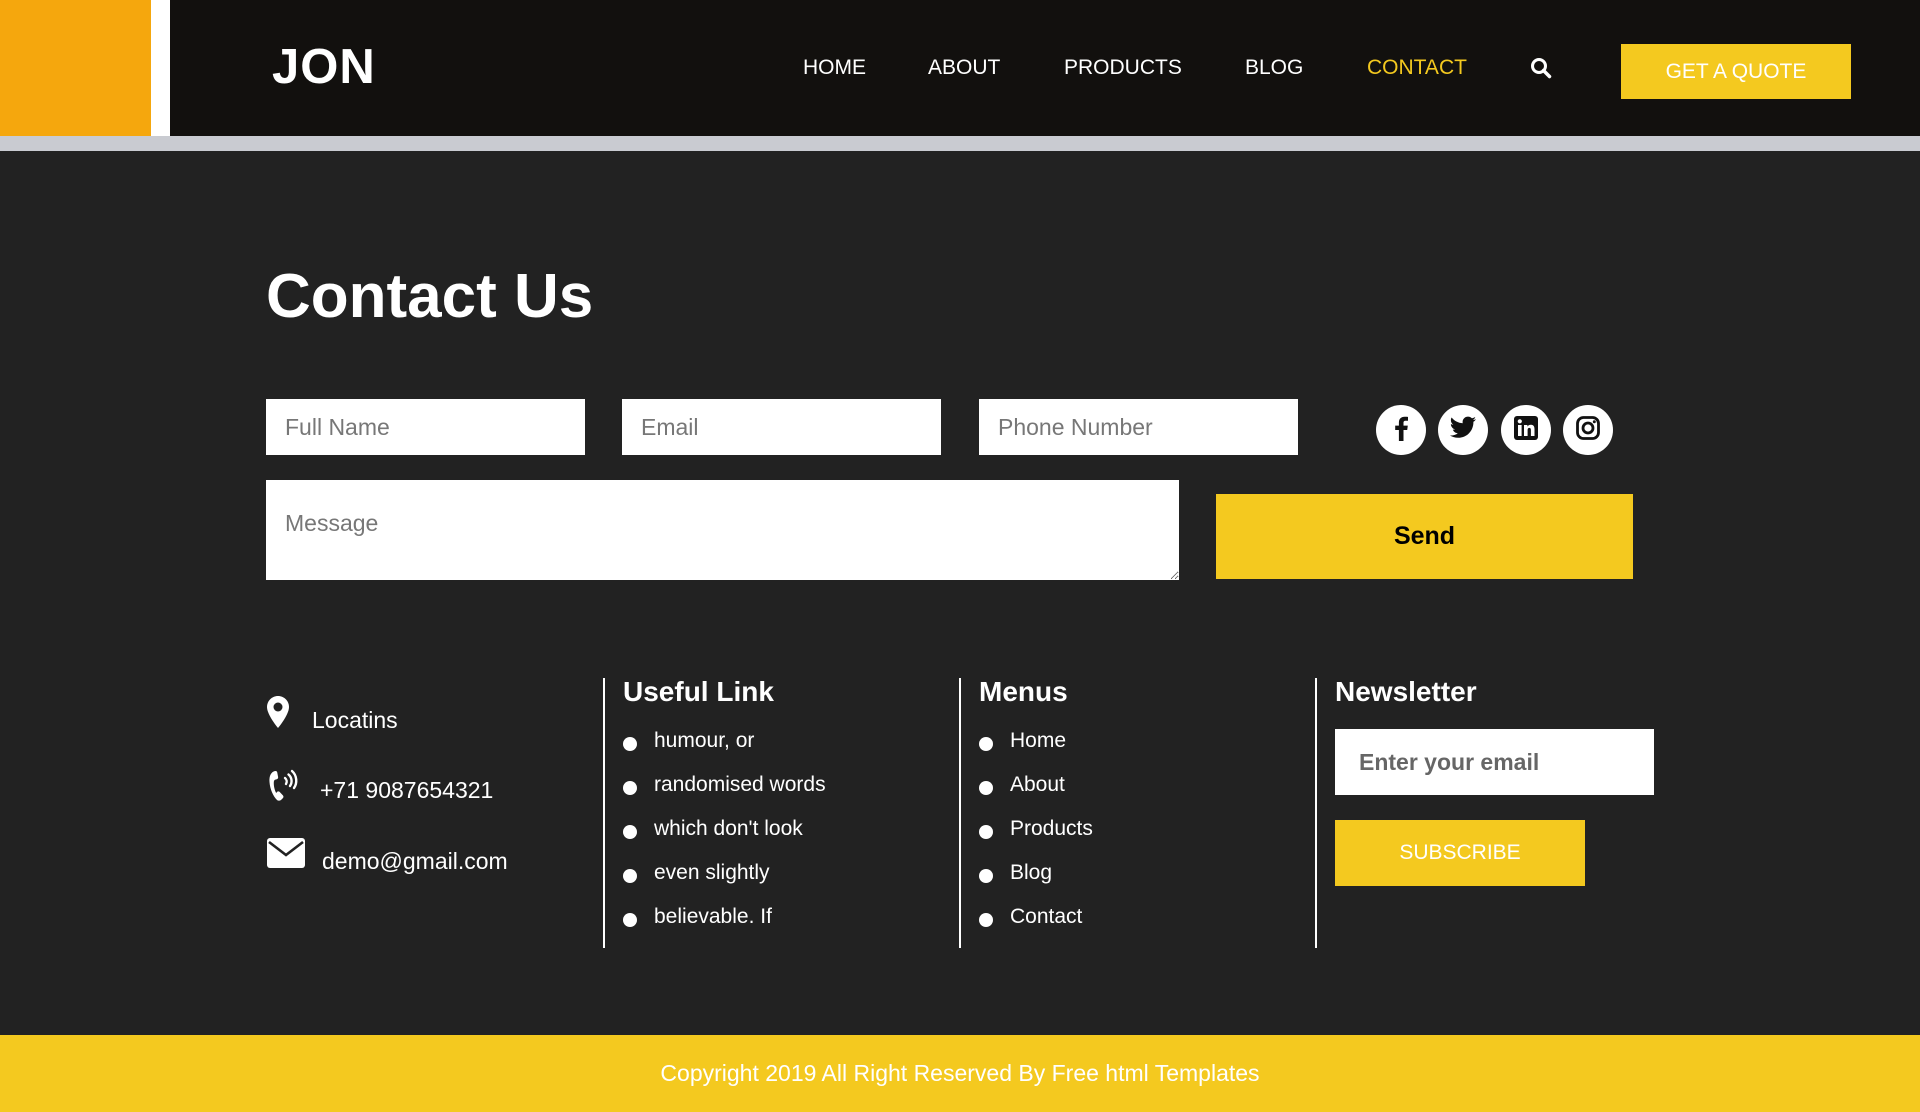  What do you see at coordinates (283, 786) in the screenshot?
I see `phone-icon` at bounding box center [283, 786].